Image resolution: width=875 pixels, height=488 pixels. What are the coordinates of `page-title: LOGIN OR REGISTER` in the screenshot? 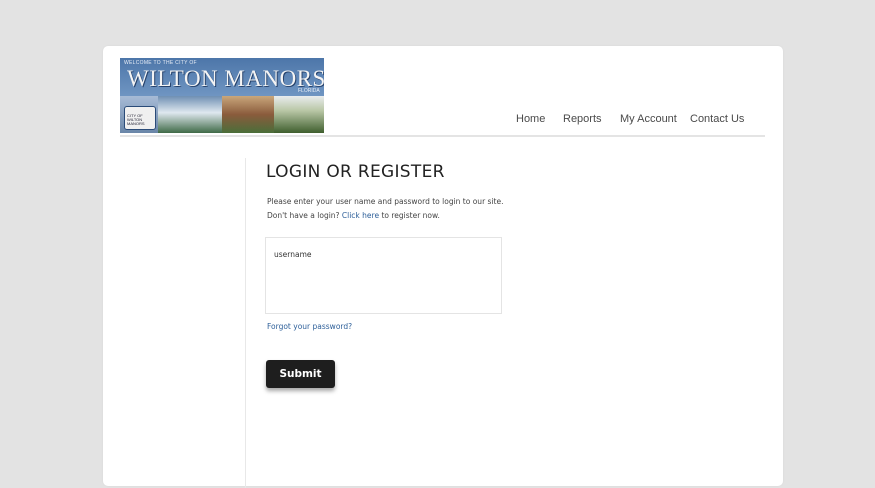 It's located at (355, 172).